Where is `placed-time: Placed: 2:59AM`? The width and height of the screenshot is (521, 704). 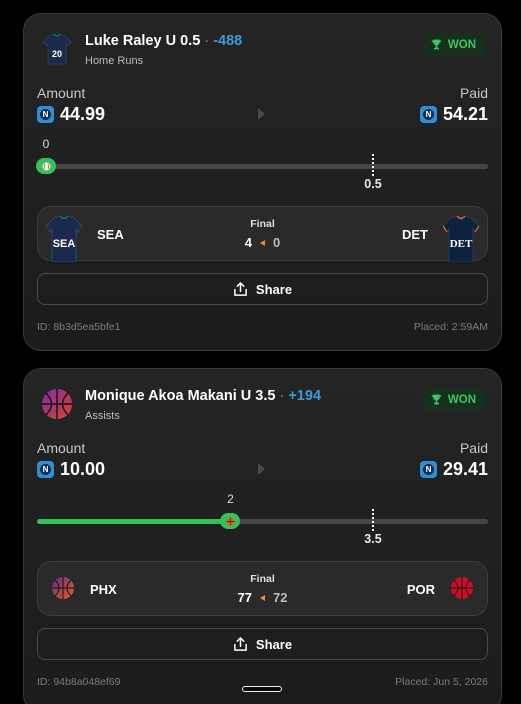
placed-time: Placed: 2:59AM is located at coordinates (450, 327).